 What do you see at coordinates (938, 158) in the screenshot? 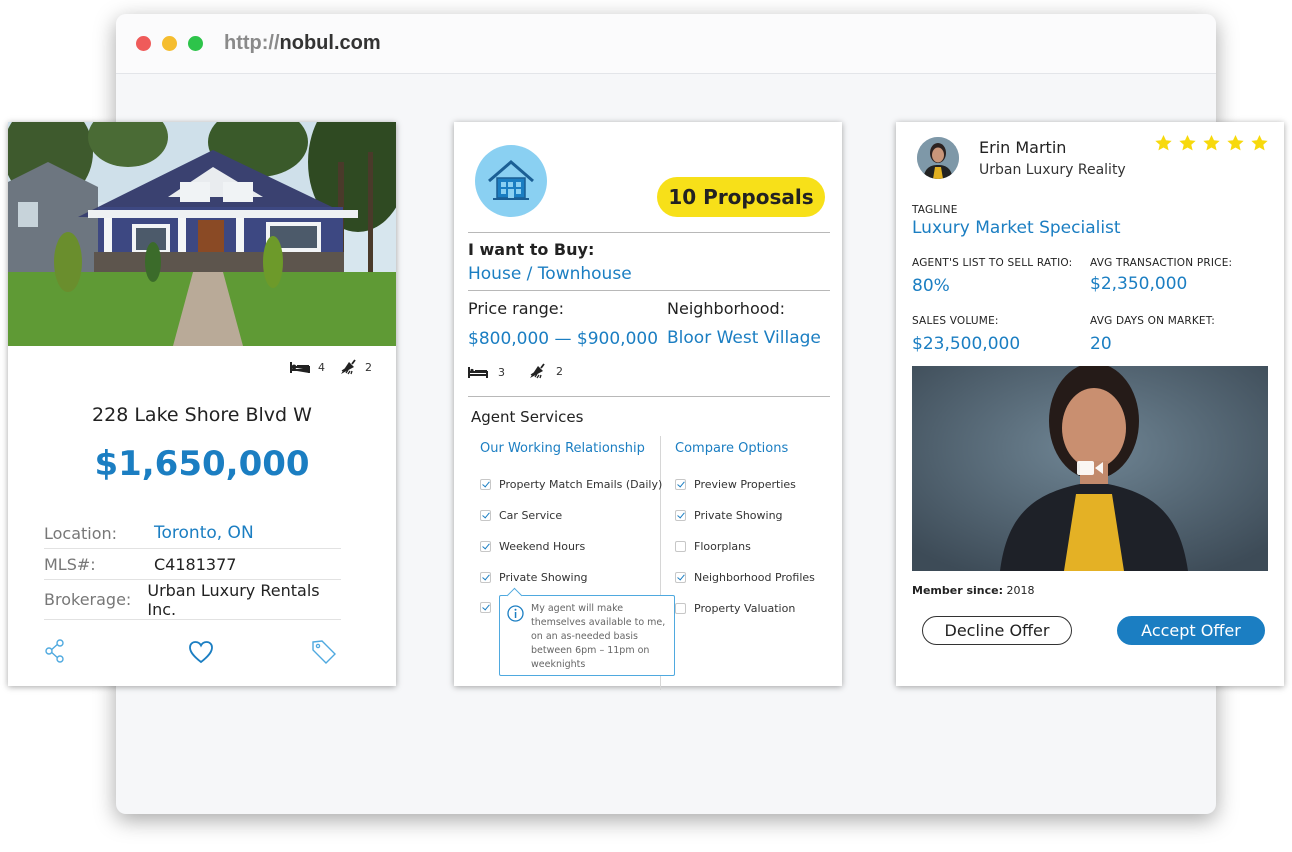
I see `avatar` at bounding box center [938, 158].